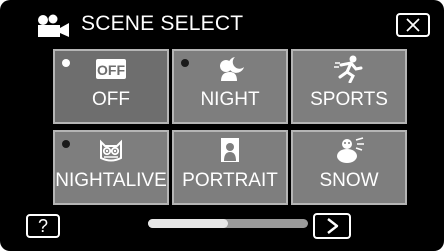 This screenshot has width=444, height=251. What do you see at coordinates (188, 223) in the screenshot?
I see `scrollbar-thumb` at bounding box center [188, 223].